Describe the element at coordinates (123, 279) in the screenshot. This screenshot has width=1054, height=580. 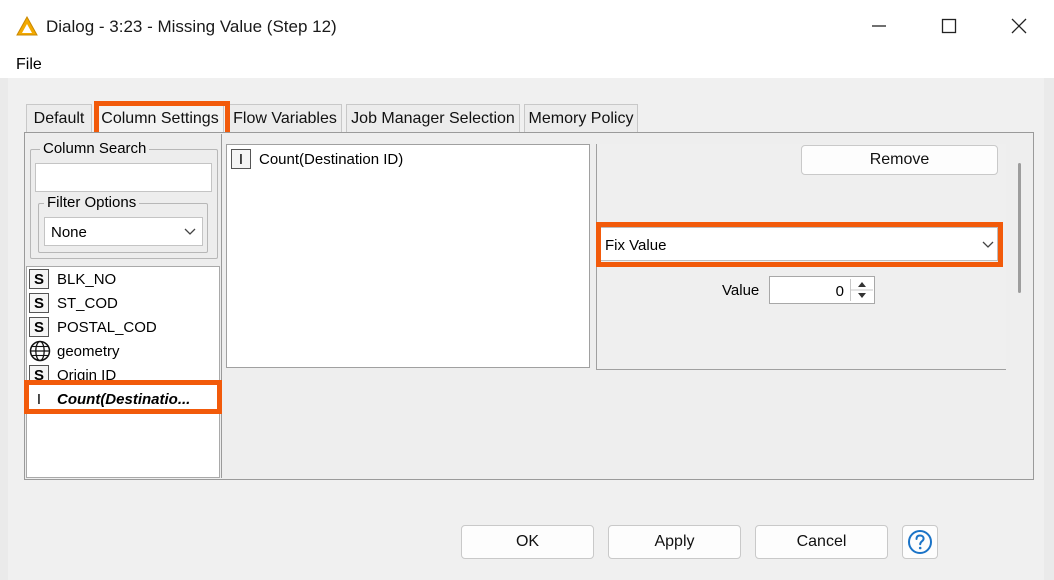
I see `list-item: S BLK_NO` at that location.